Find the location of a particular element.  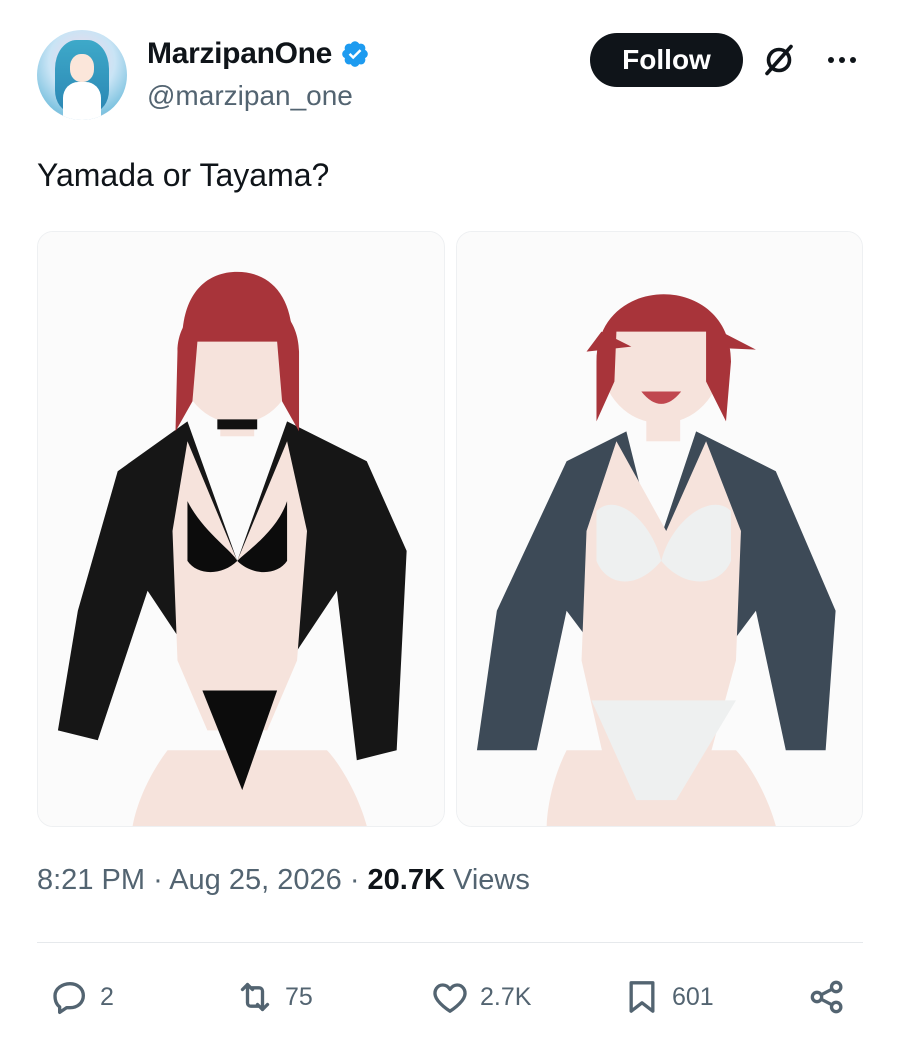

follow-button: Follow is located at coordinates (666, 60).